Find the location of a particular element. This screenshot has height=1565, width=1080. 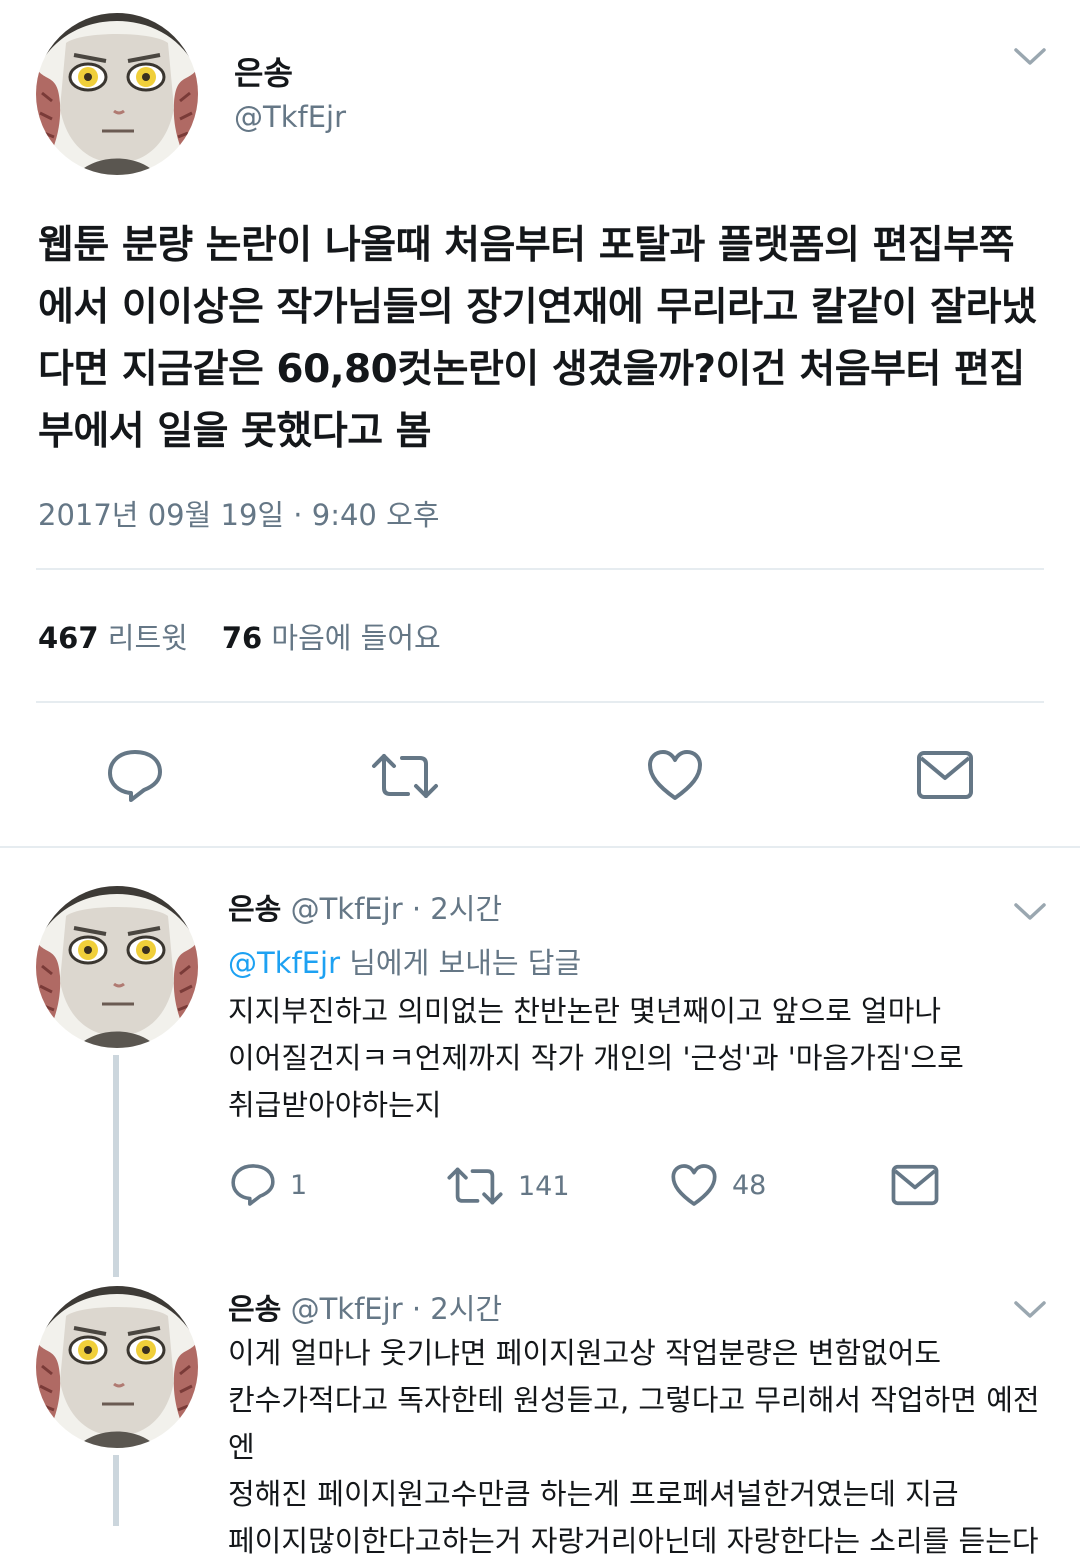

likes-count: 76 is located at coordinates (242, 638).